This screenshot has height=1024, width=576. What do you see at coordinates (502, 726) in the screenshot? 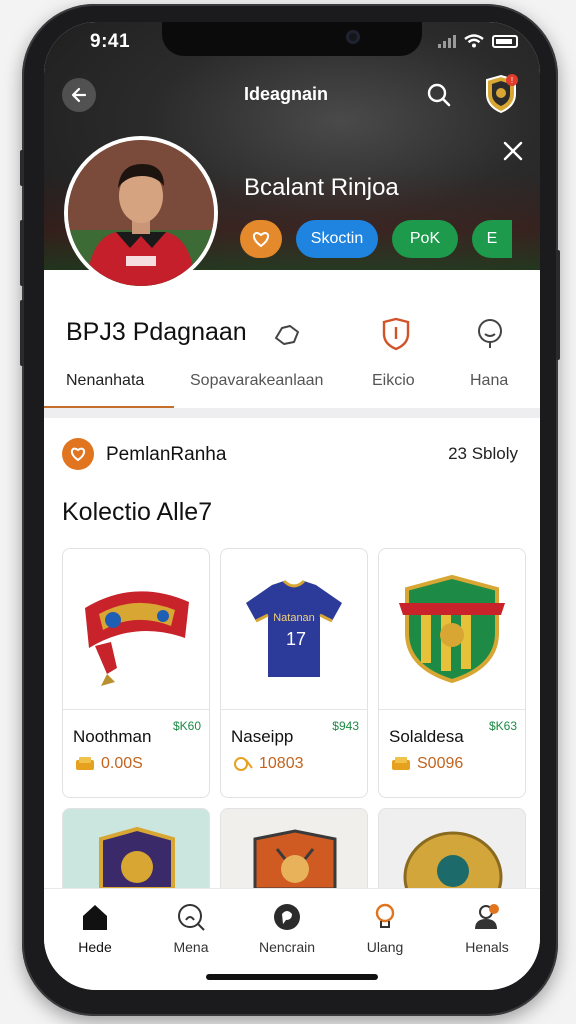
I see `card-tag: $K63` at bounding box center [502, 726].